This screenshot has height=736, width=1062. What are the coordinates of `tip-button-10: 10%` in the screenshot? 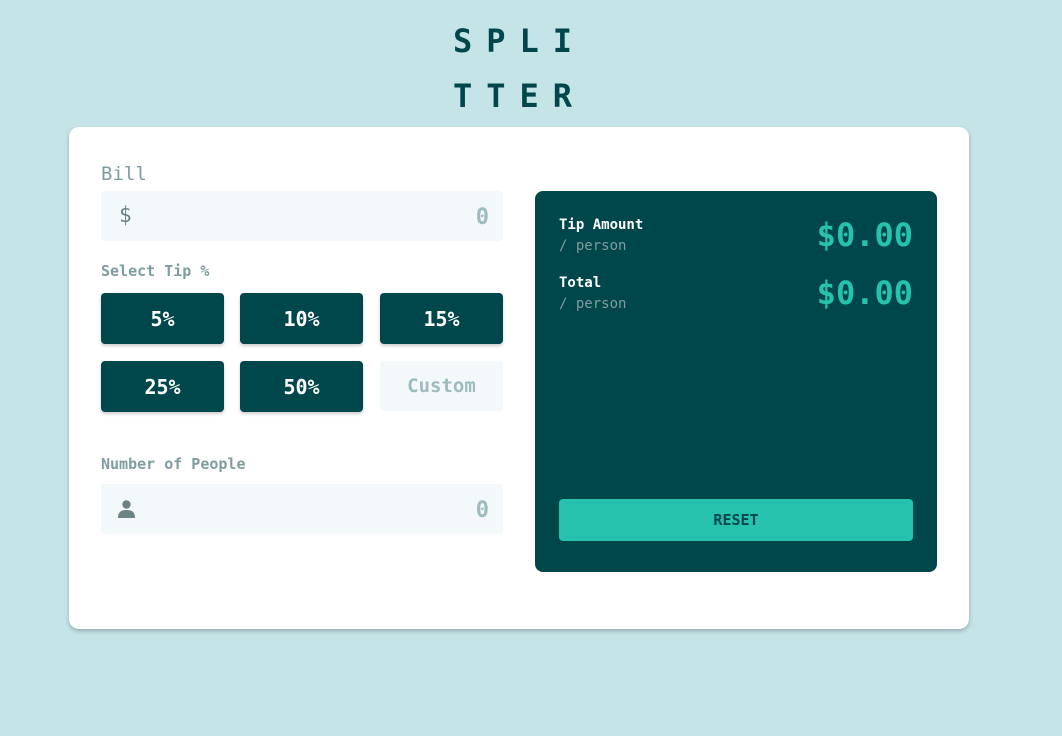 It's located at (301, 318).